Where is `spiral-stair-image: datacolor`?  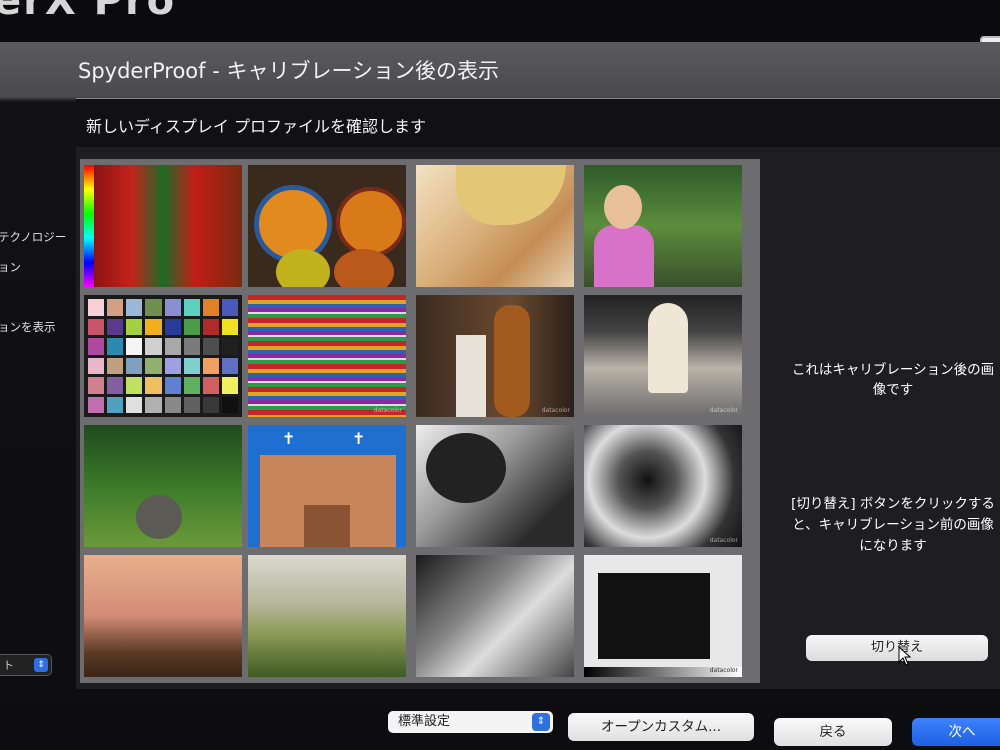 spiral-stair-image: datacolor is located at coordinates (663, 486).